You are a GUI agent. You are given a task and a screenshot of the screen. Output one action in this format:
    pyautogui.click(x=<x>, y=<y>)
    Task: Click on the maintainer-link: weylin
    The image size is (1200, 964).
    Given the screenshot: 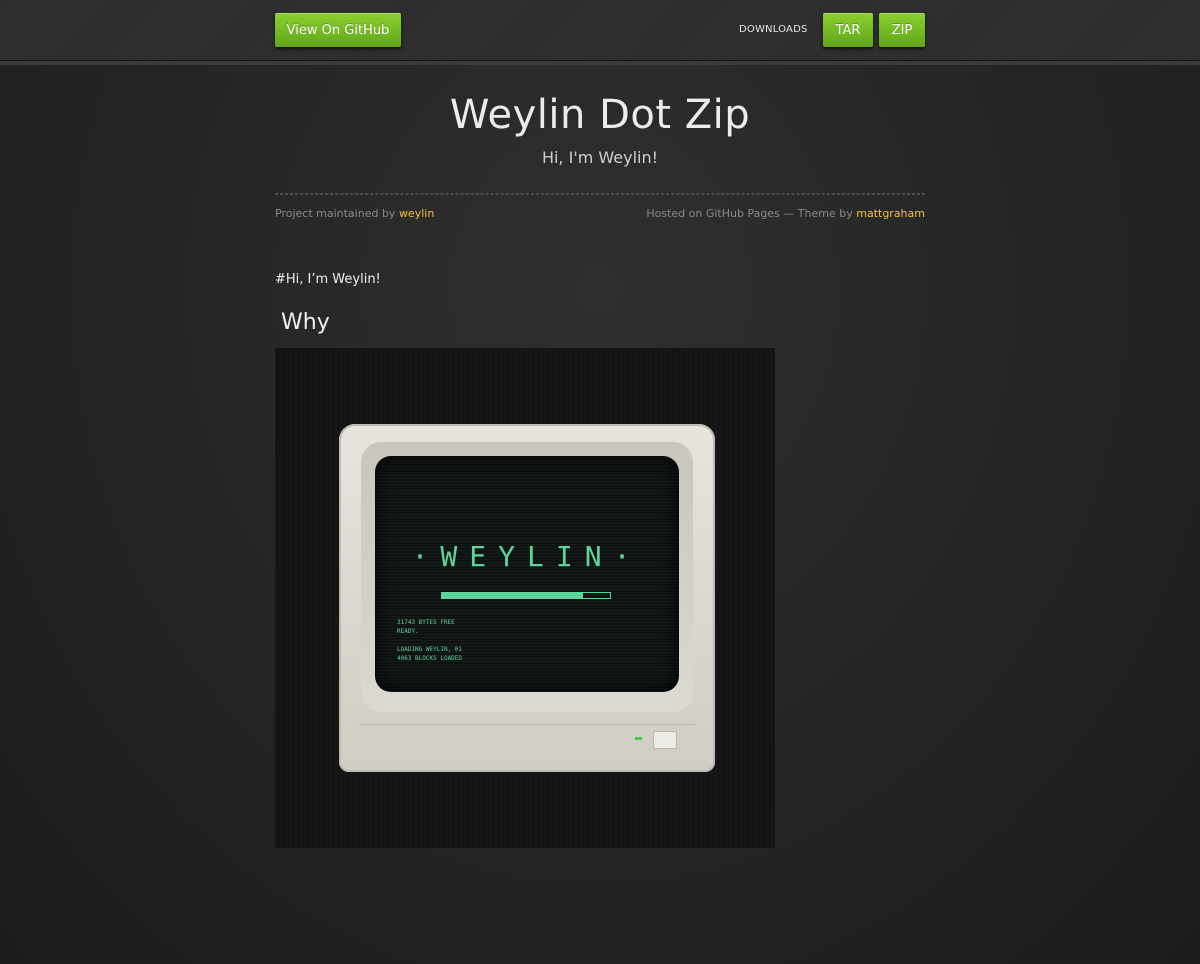 What is the action you would take?
    pyautogui.click(x=416, y=213)
    